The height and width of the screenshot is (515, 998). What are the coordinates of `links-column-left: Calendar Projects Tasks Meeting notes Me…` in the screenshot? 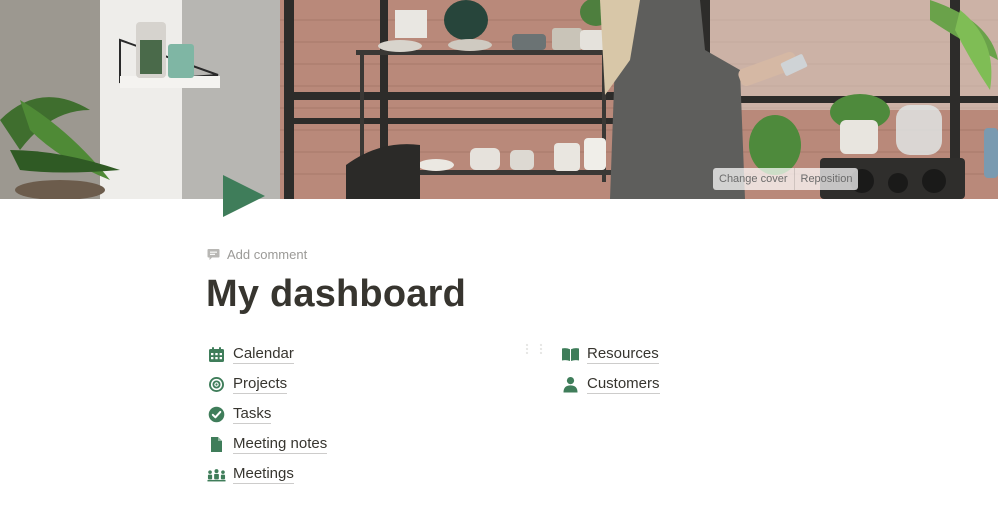 It's located at (267, 414).